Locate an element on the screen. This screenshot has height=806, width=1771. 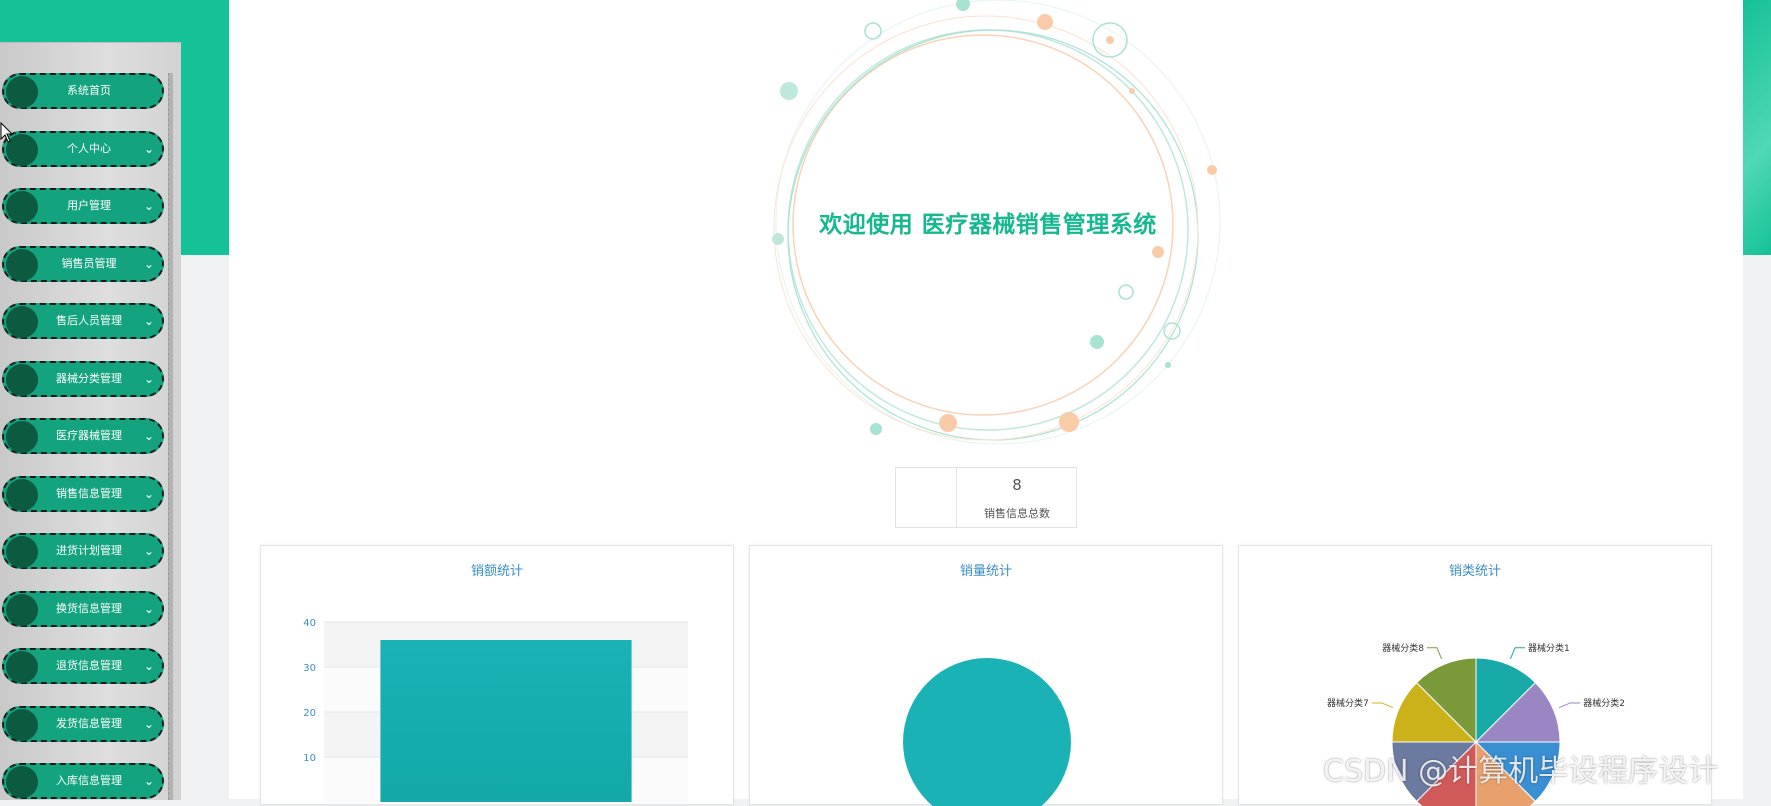
sales-amount-panel: 销额统计 10 20 30 40 is located at coordinates (497, 675).